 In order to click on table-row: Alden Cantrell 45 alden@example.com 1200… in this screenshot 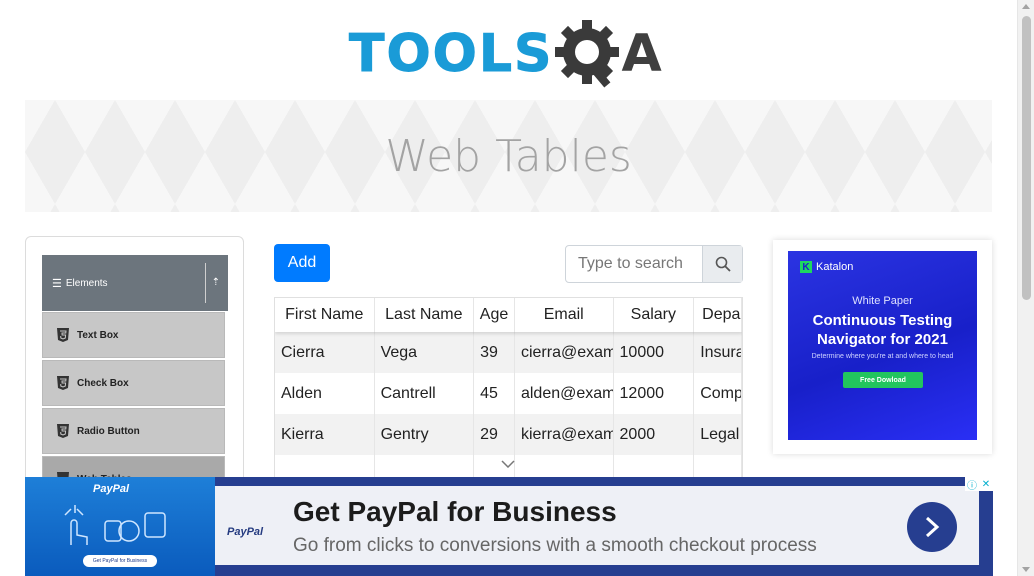, I will do `click(508, 393)`.